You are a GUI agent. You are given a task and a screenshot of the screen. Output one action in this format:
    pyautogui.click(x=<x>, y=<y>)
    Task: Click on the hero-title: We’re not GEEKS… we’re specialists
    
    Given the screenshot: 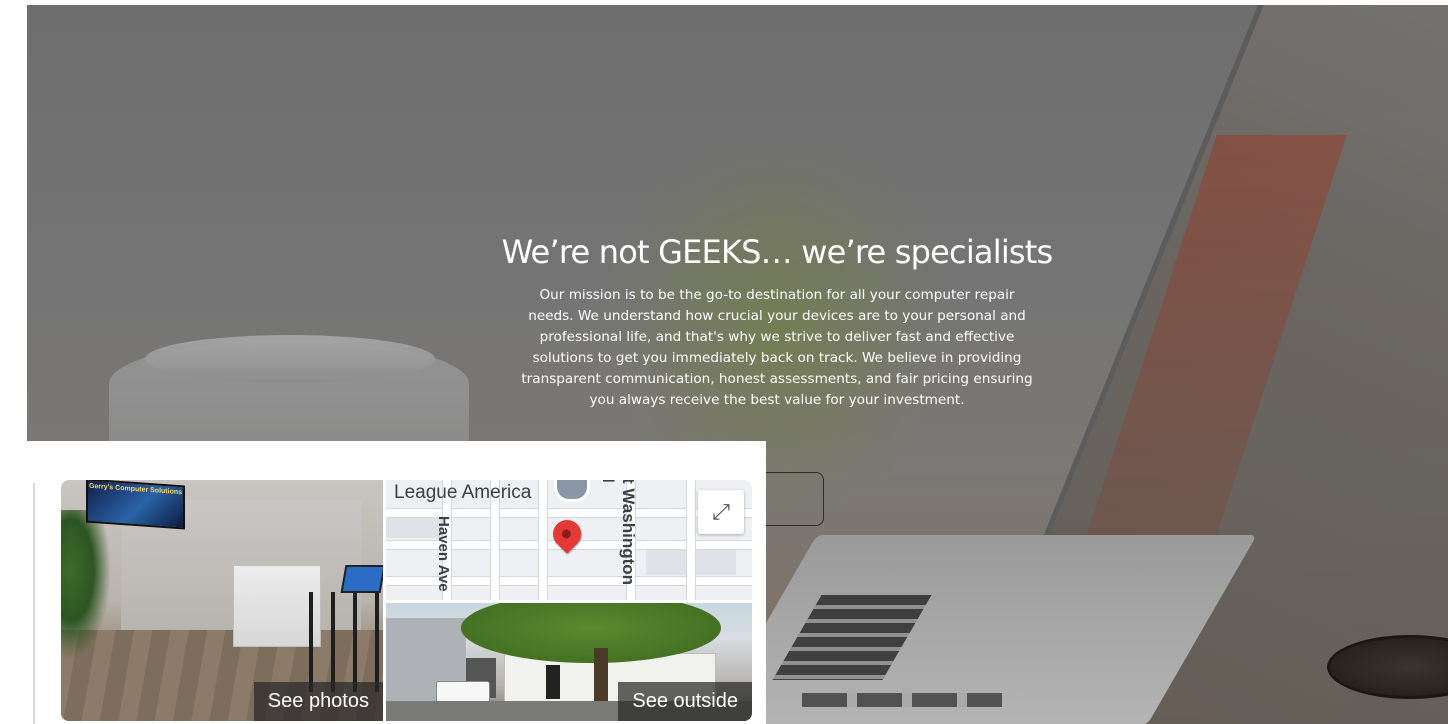 What is the action you would take?
    pyautogui.click(x=777, y=252)
    